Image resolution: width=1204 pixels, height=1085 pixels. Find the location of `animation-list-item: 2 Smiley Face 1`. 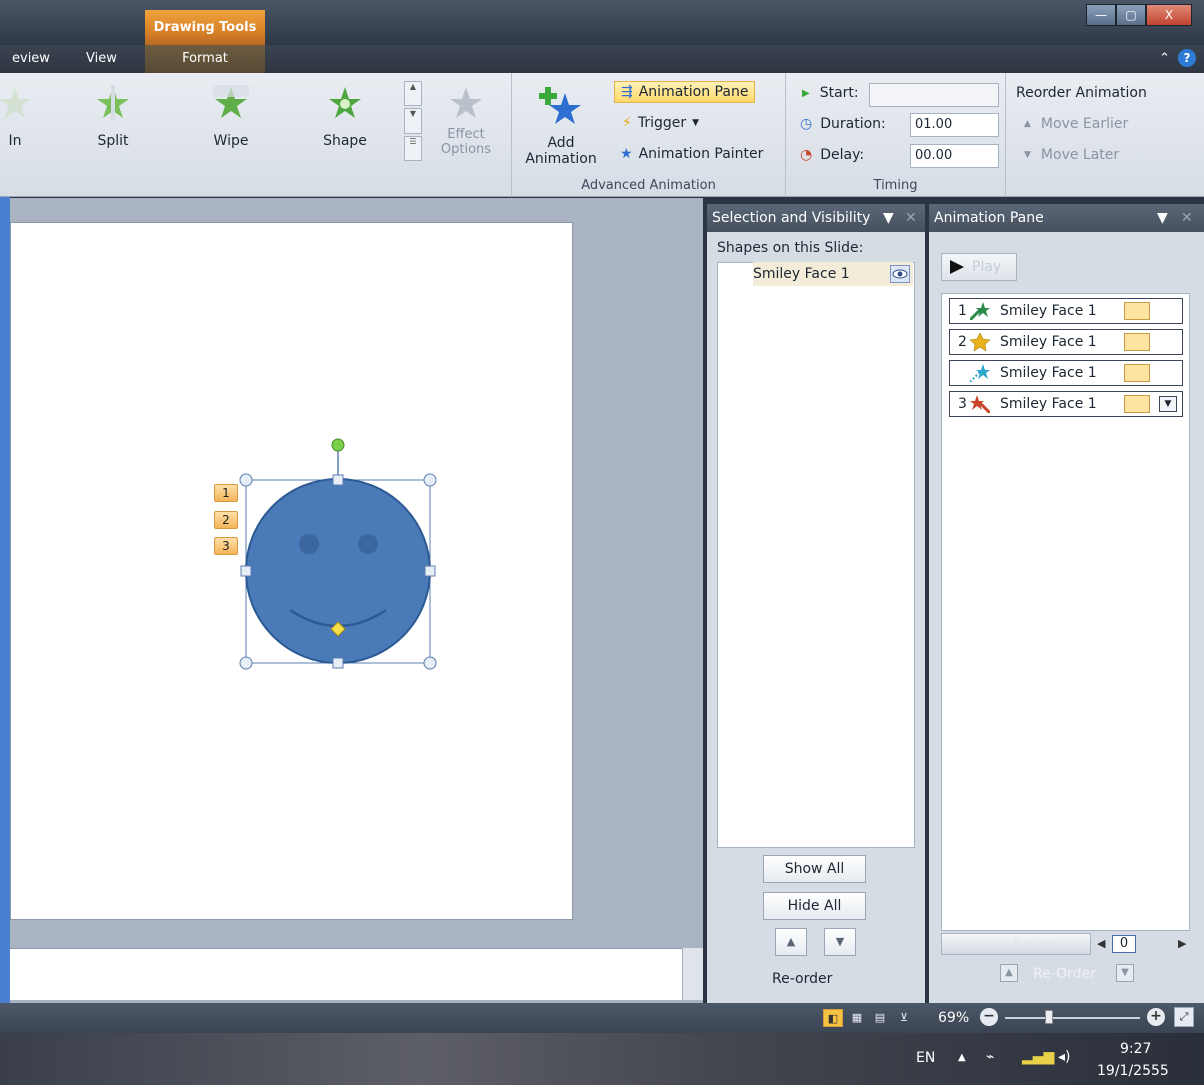

animation-list-item: 2 Smiley Face 1 is located at coordinates (1066, 342).